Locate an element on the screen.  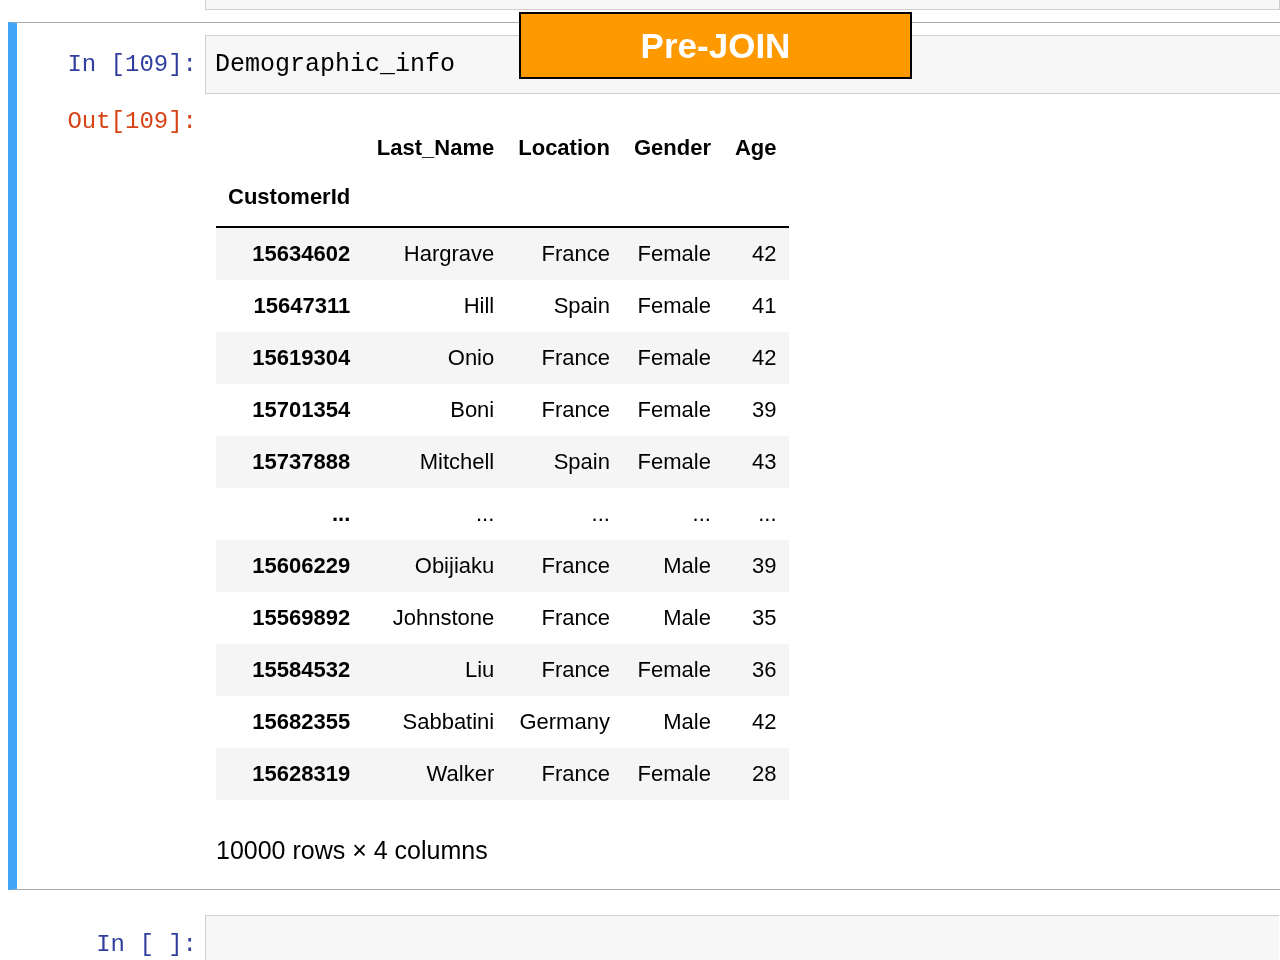
table-cell: 35 is located at coordinates (755, 618).